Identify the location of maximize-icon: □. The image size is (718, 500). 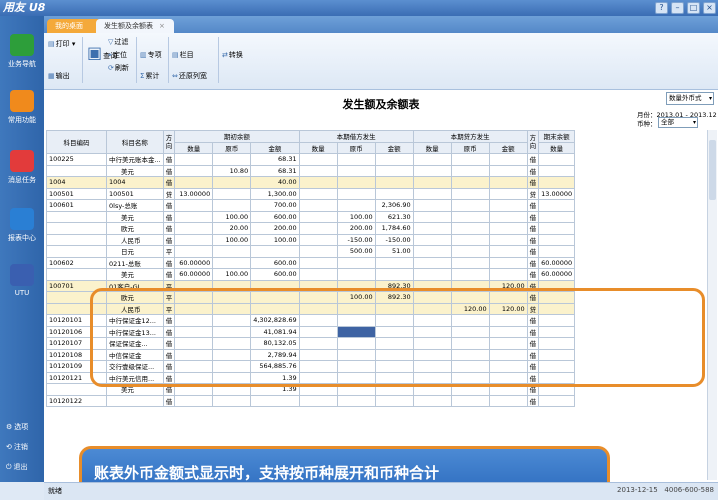
(693, 8).